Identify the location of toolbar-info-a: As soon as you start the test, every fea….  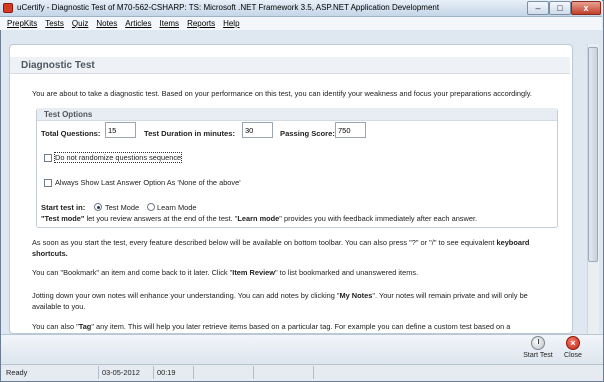
(264, 242).